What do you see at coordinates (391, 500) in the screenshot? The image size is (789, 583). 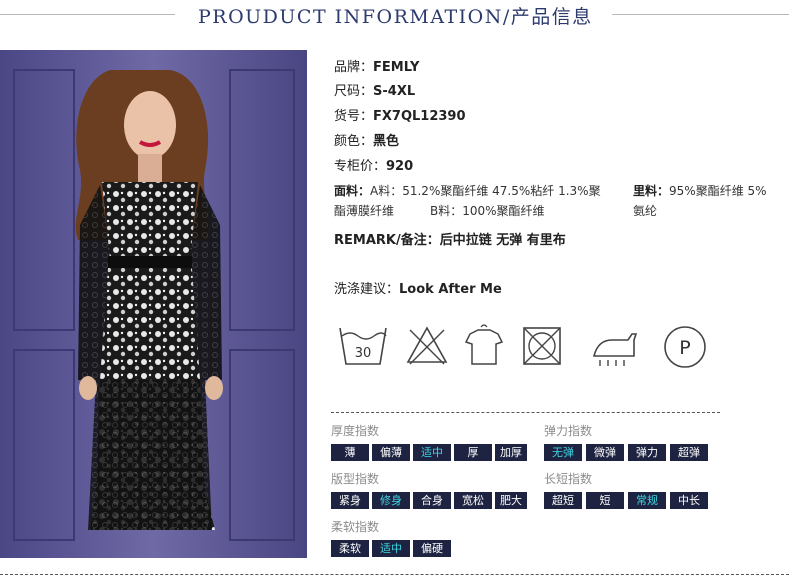 I see `fit-option-selected: 修身` at bounding box center [391, 500].